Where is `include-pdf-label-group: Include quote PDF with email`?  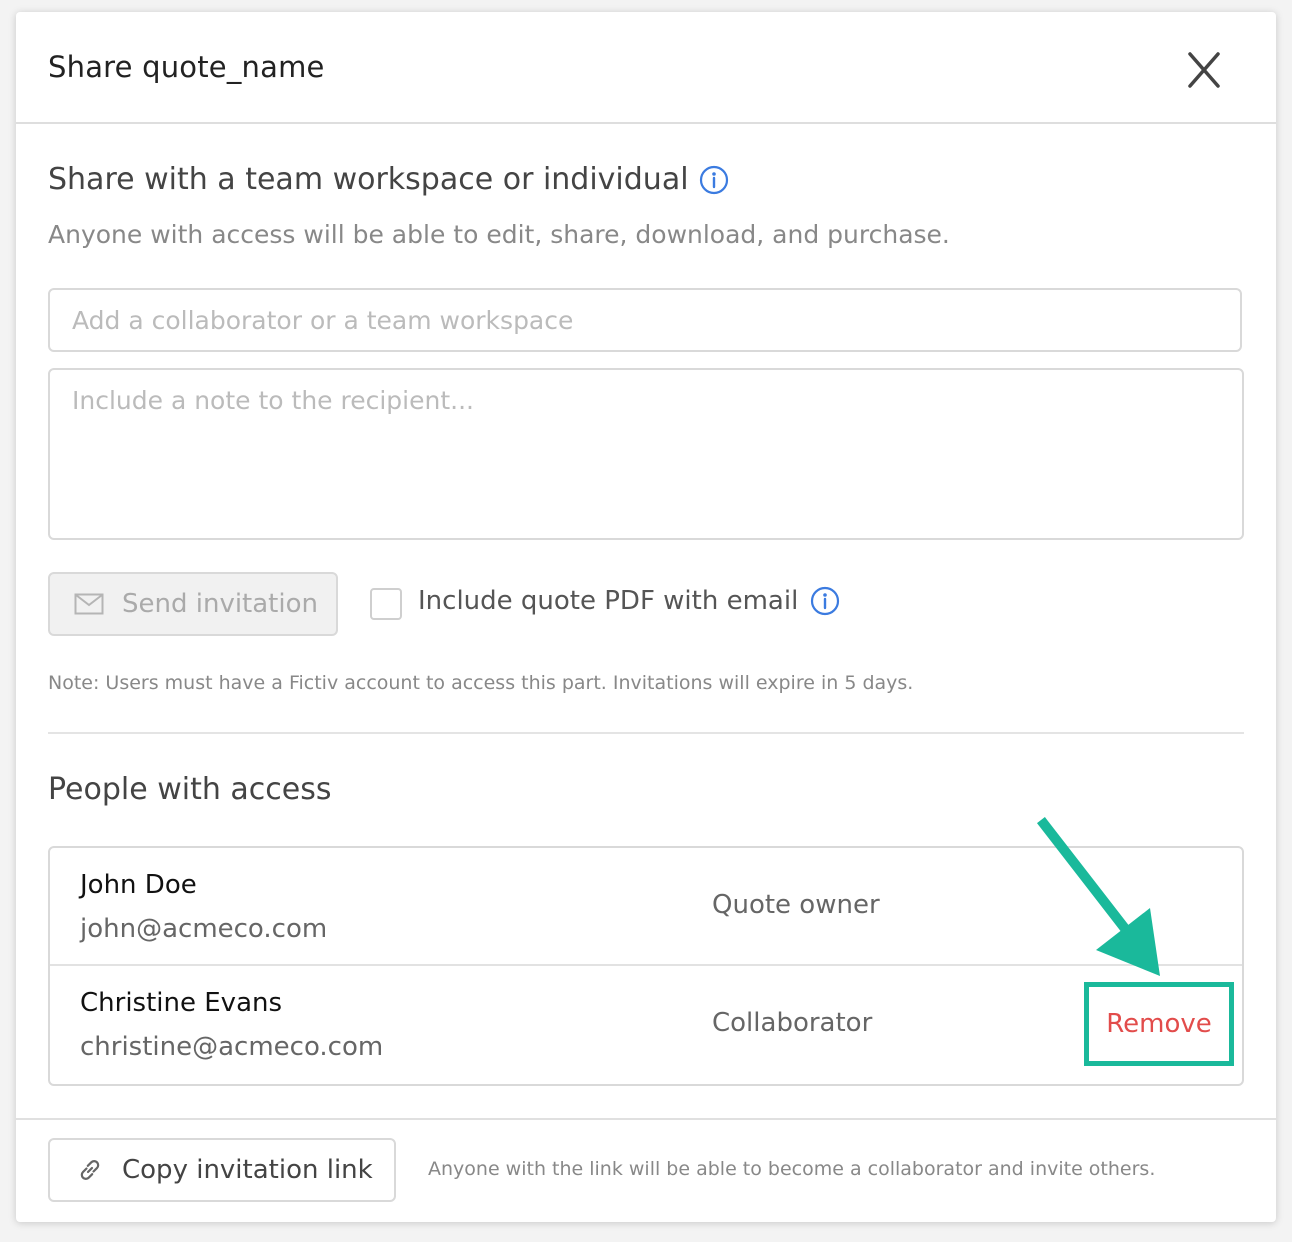
include-pdf-label-group: Include quote PDF with email is located at coordinates (629, 601).